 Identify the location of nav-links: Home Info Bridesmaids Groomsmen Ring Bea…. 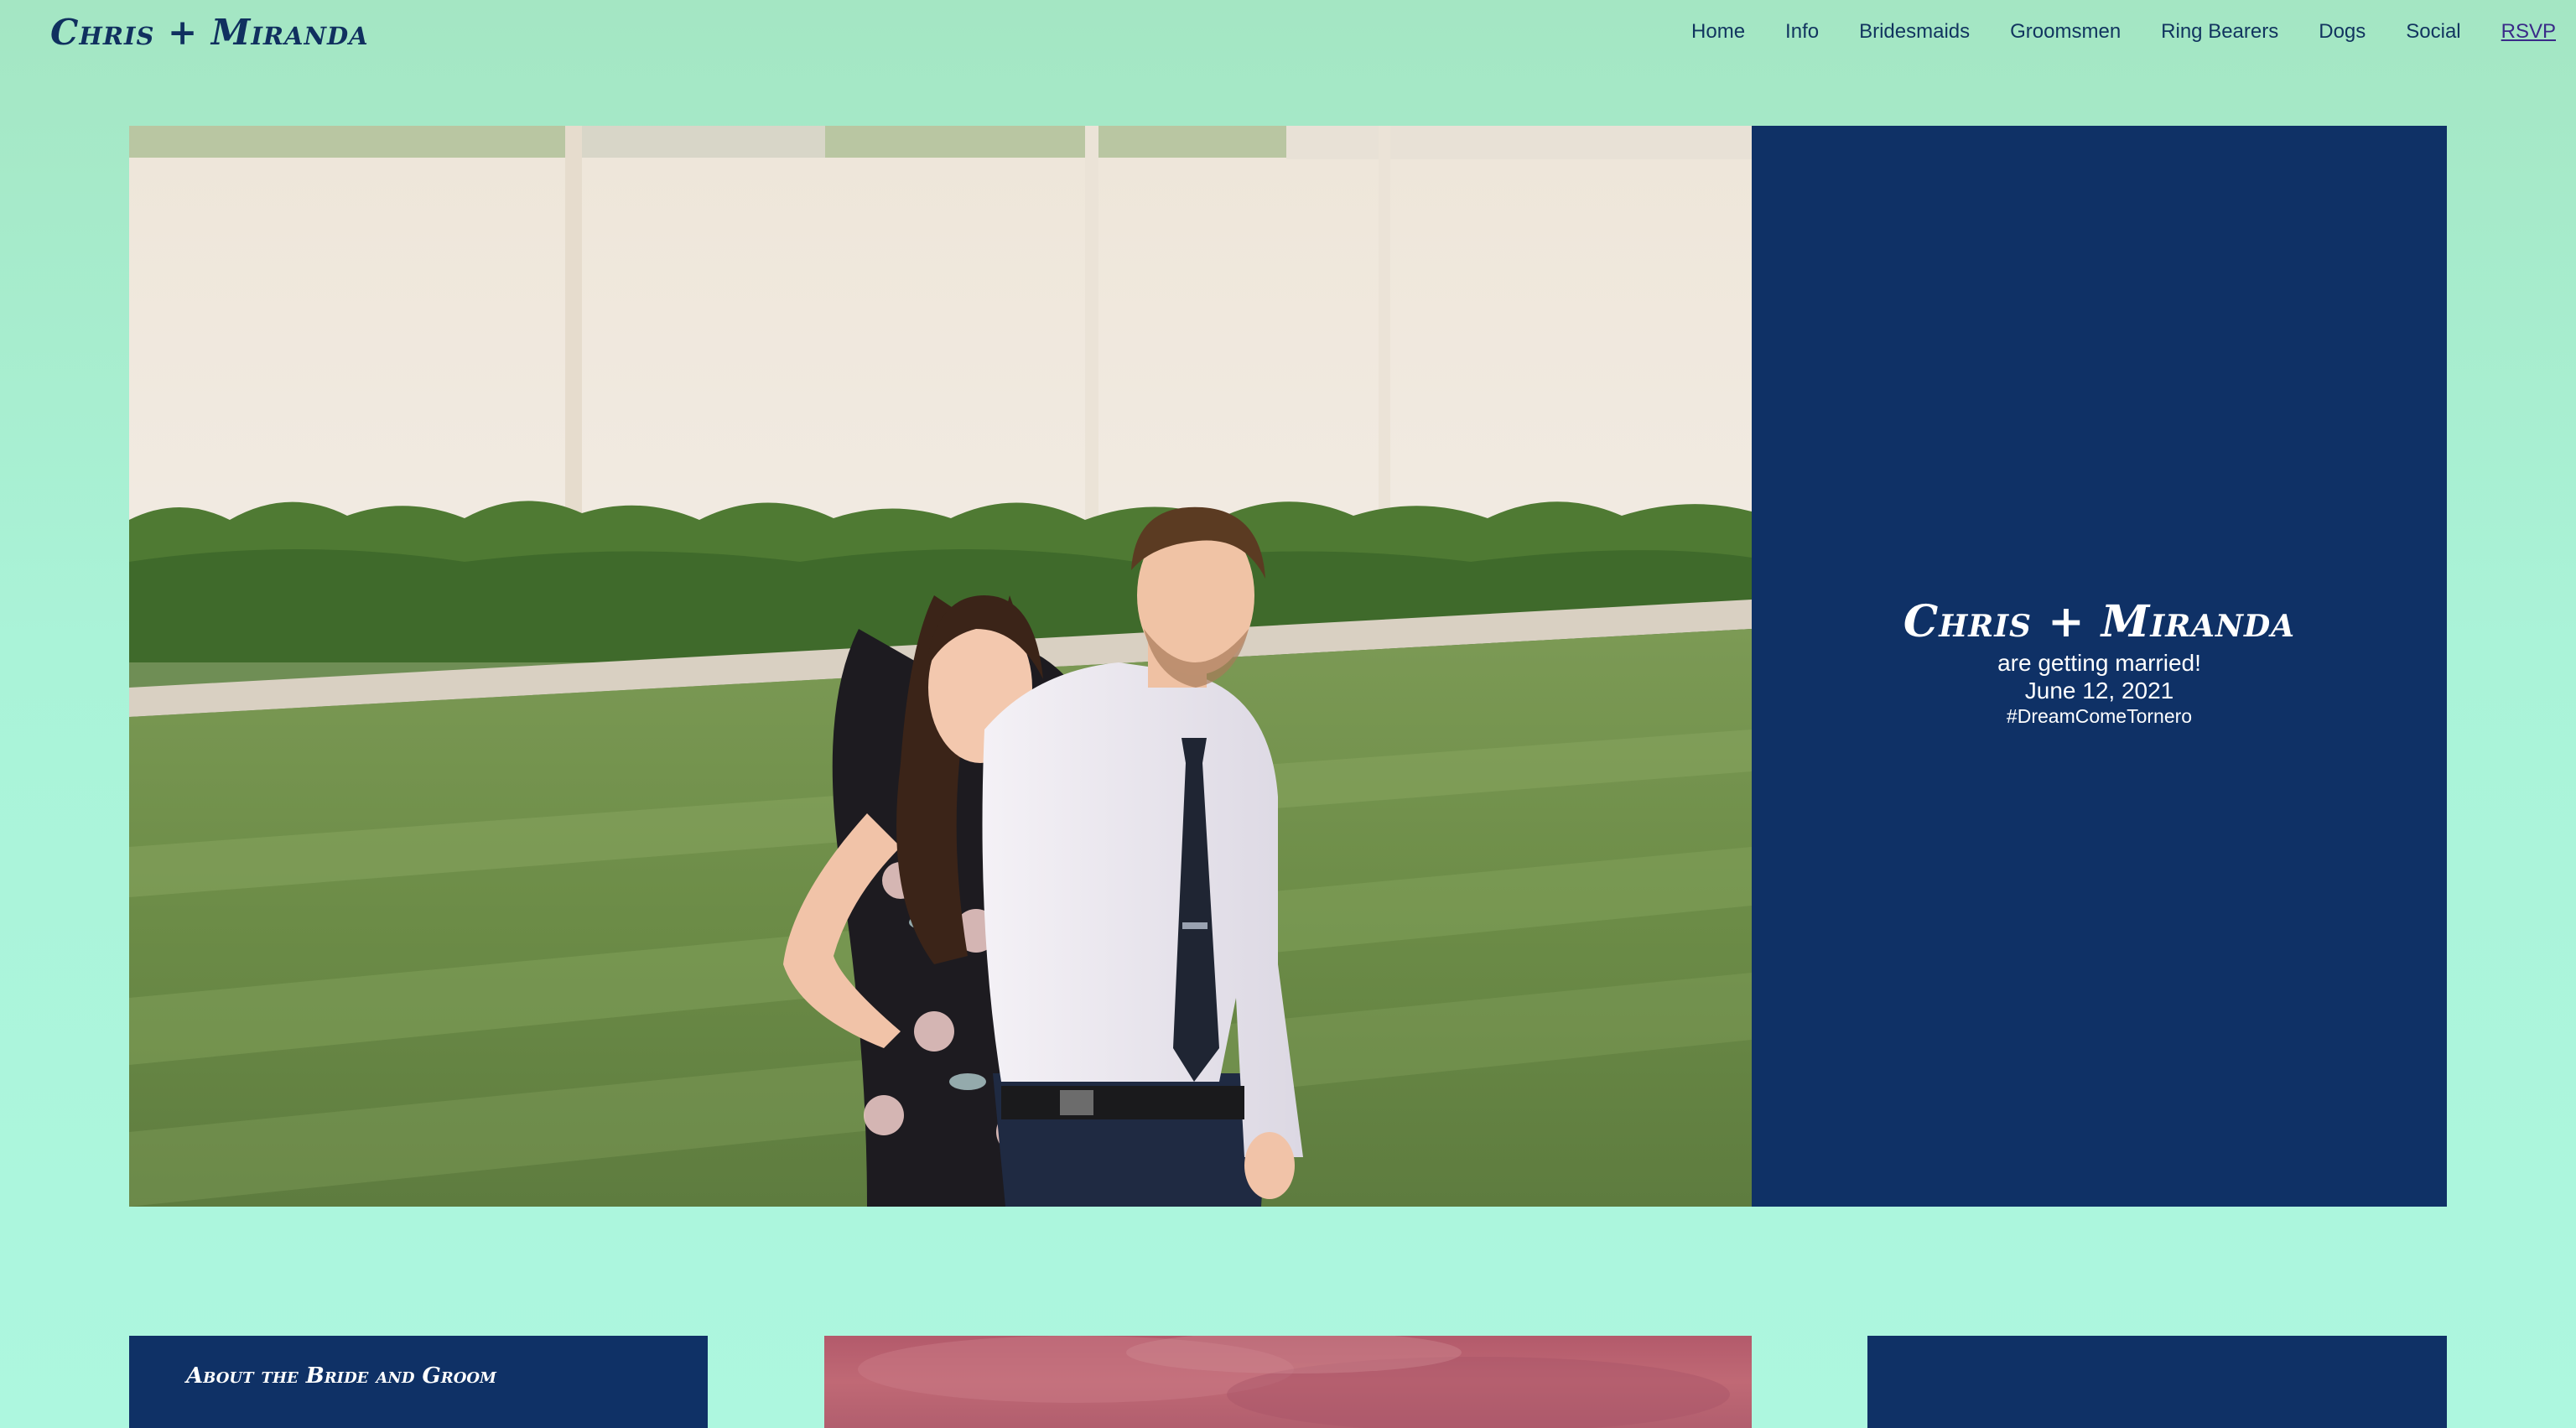
(2103, 32).